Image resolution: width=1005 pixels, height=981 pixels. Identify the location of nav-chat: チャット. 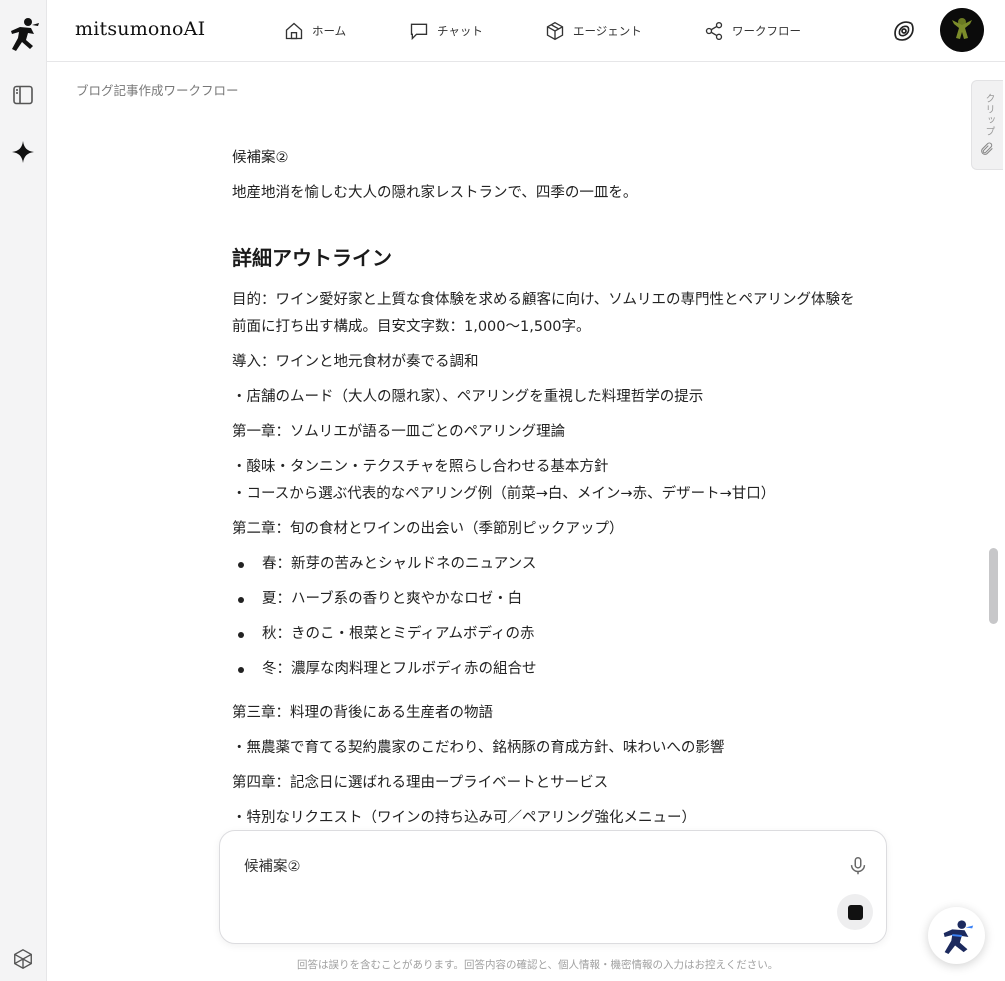
(446, 31).